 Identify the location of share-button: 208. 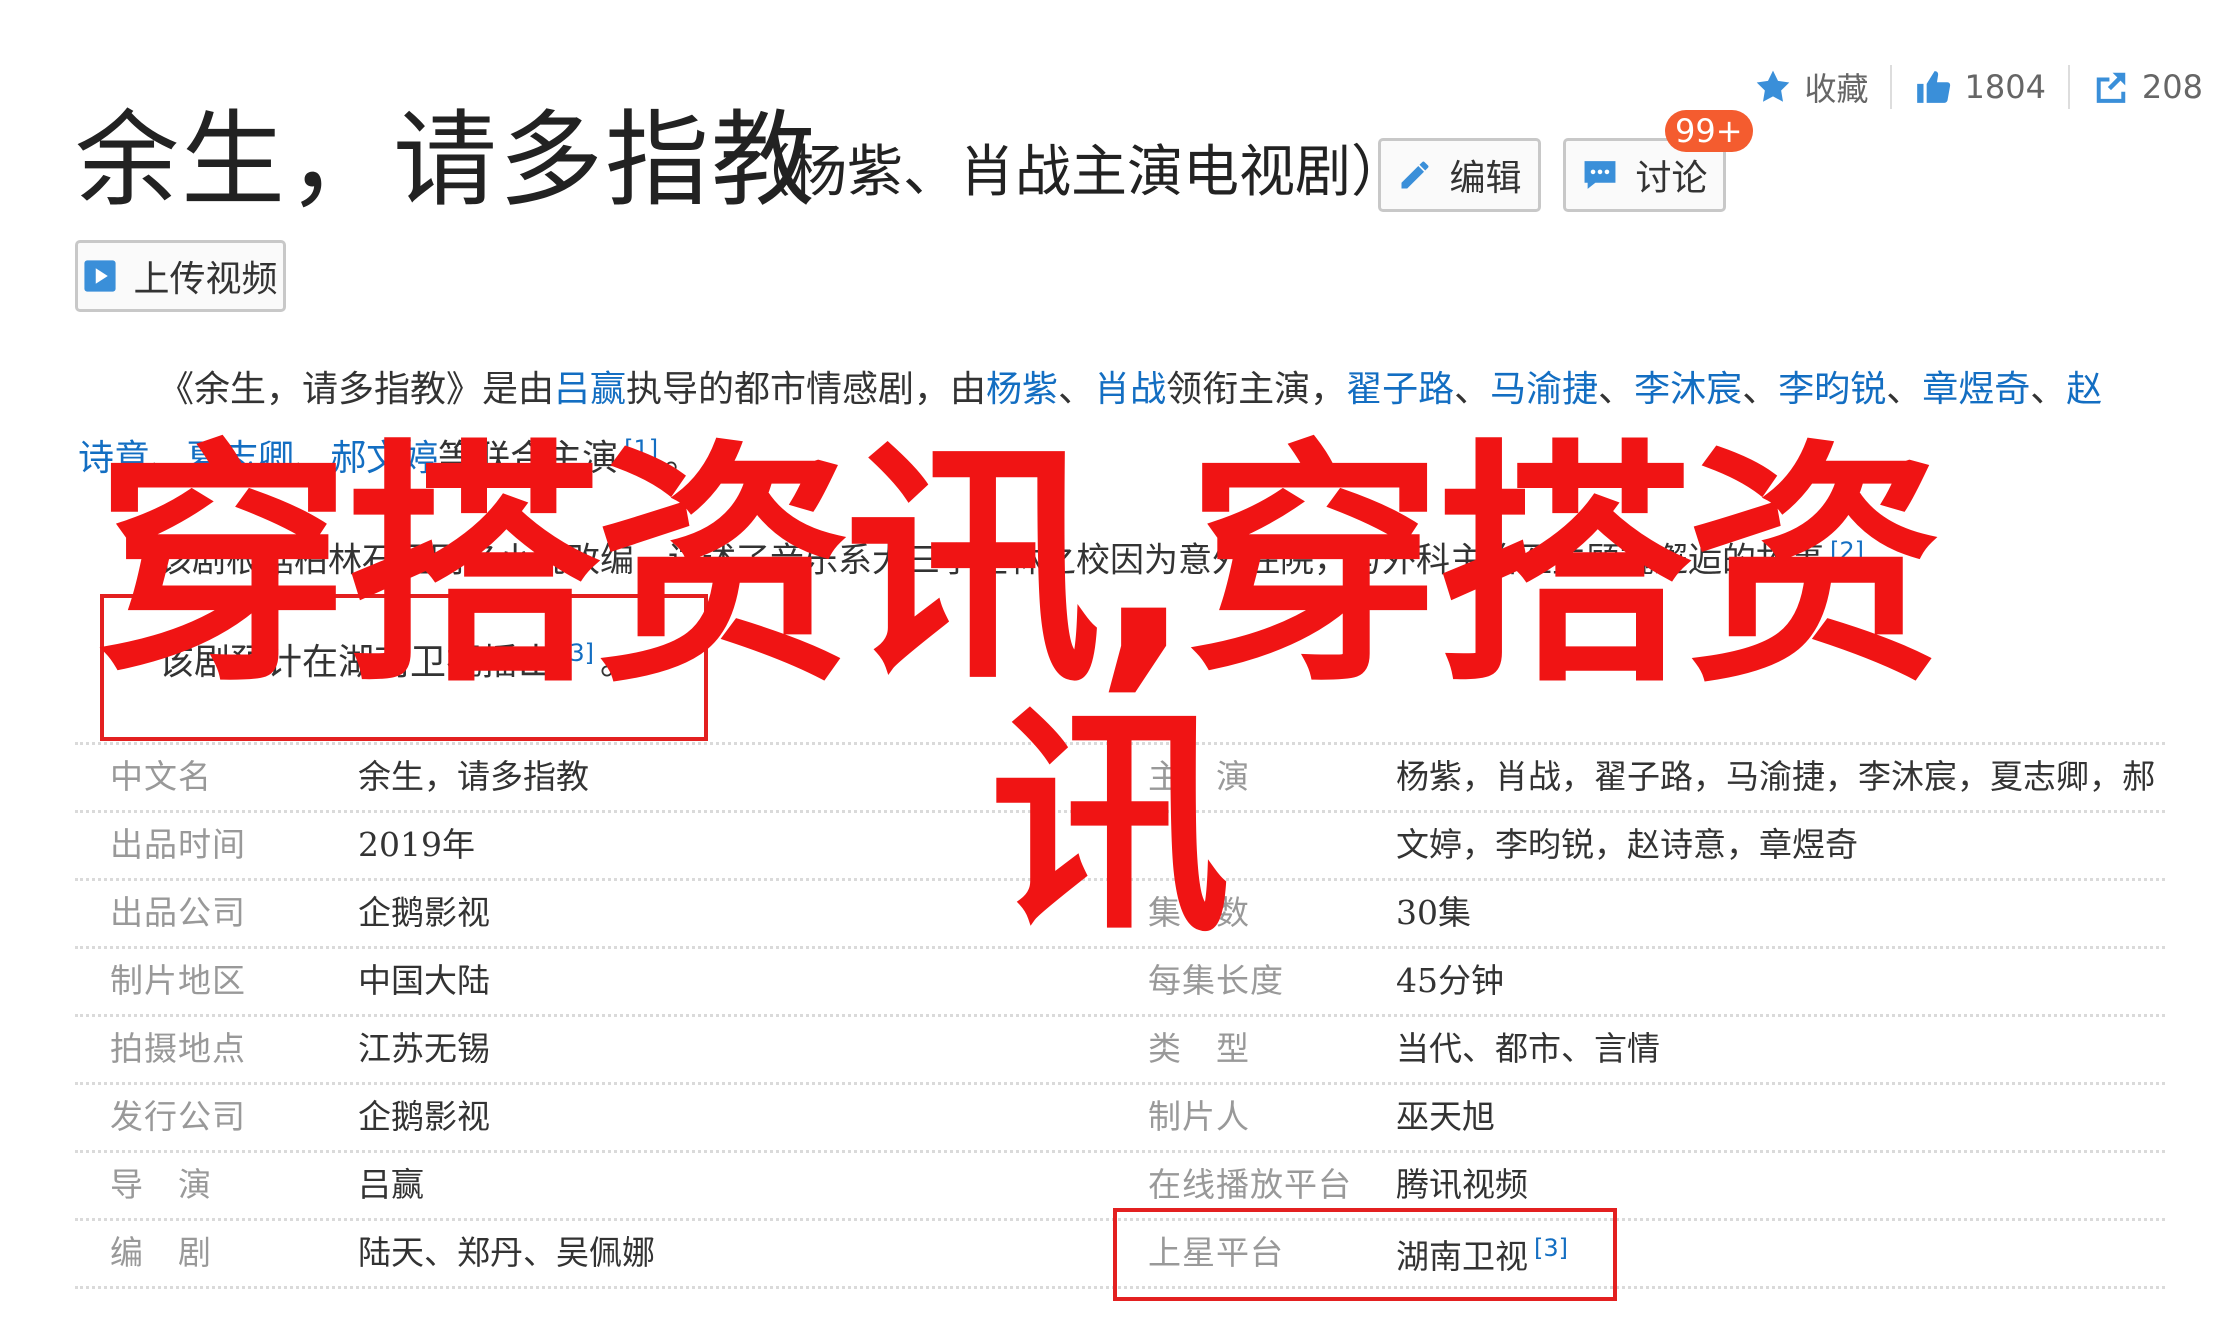
(2147, 87).